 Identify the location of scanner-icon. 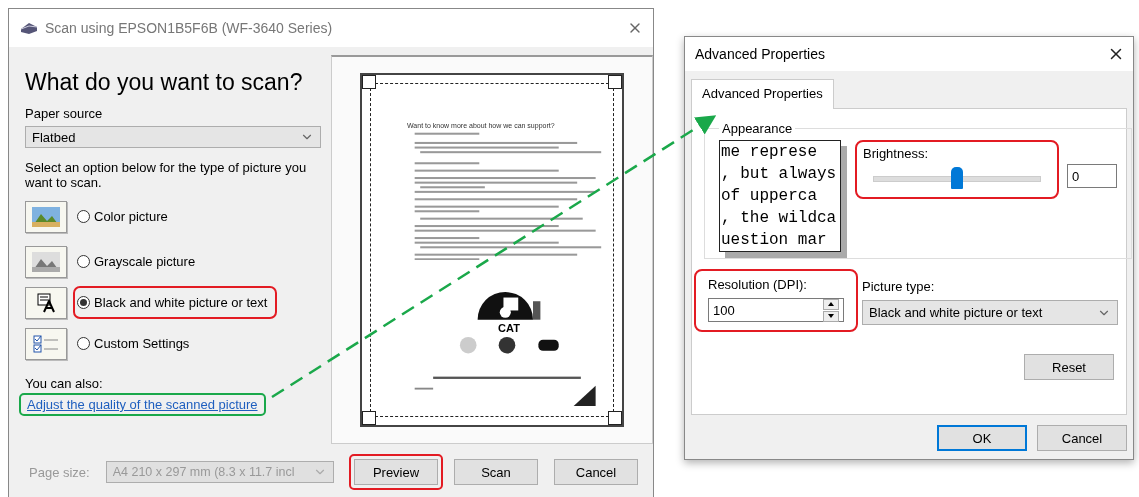
(29, 28).